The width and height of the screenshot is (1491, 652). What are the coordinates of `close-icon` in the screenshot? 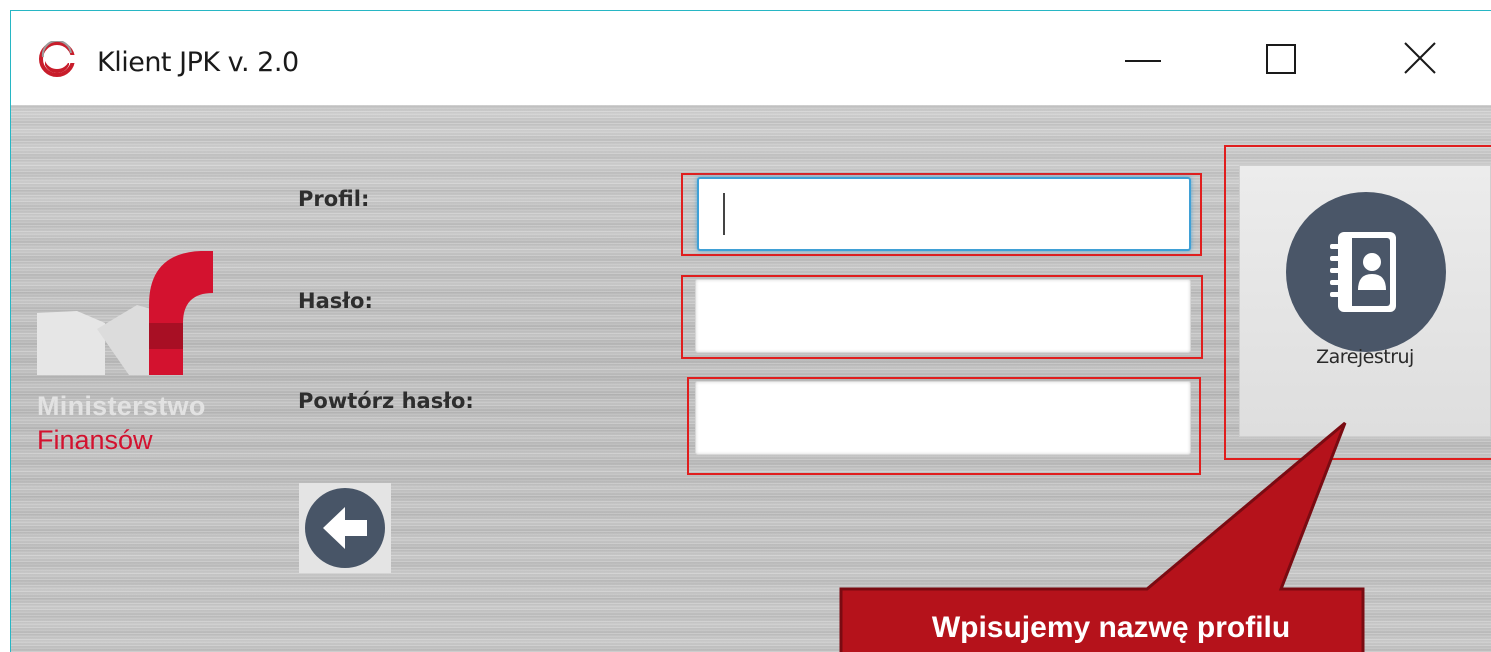 It's located at (1420, 58).